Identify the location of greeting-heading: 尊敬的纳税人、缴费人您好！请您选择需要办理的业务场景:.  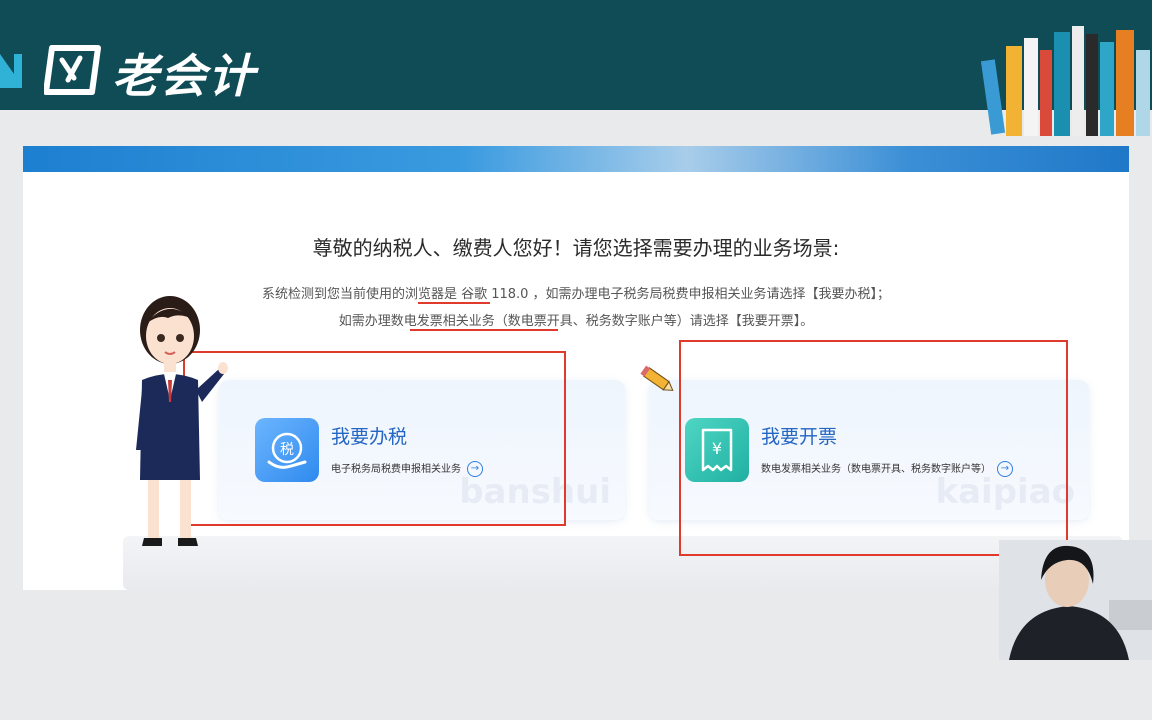
(576, 248).